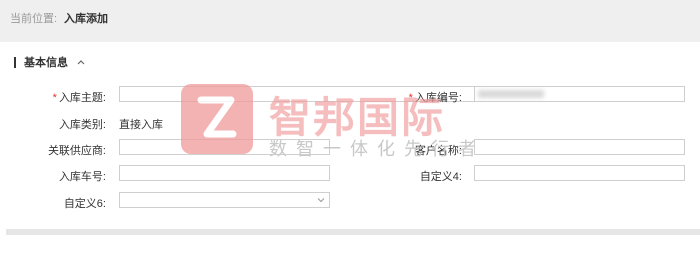 The height and width of the screenshot is (279, 700). I want to click on subject-label-text: 入库主题:, so click(82, 98).